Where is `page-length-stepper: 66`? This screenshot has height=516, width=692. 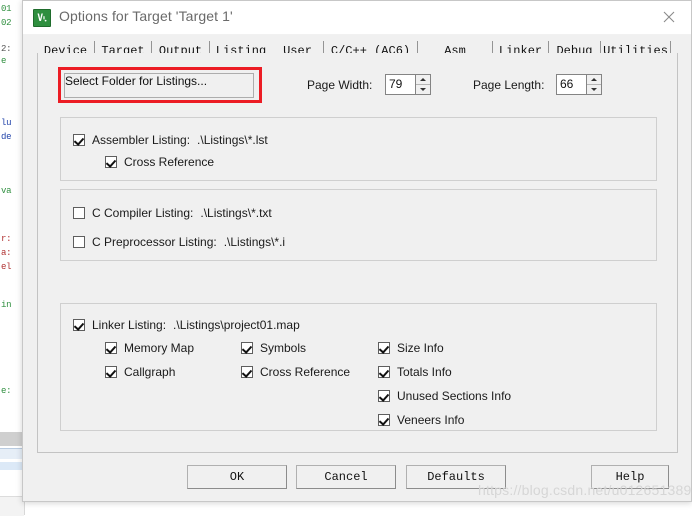 page-length-stepper: 66 is located at coordinates (579, 84).